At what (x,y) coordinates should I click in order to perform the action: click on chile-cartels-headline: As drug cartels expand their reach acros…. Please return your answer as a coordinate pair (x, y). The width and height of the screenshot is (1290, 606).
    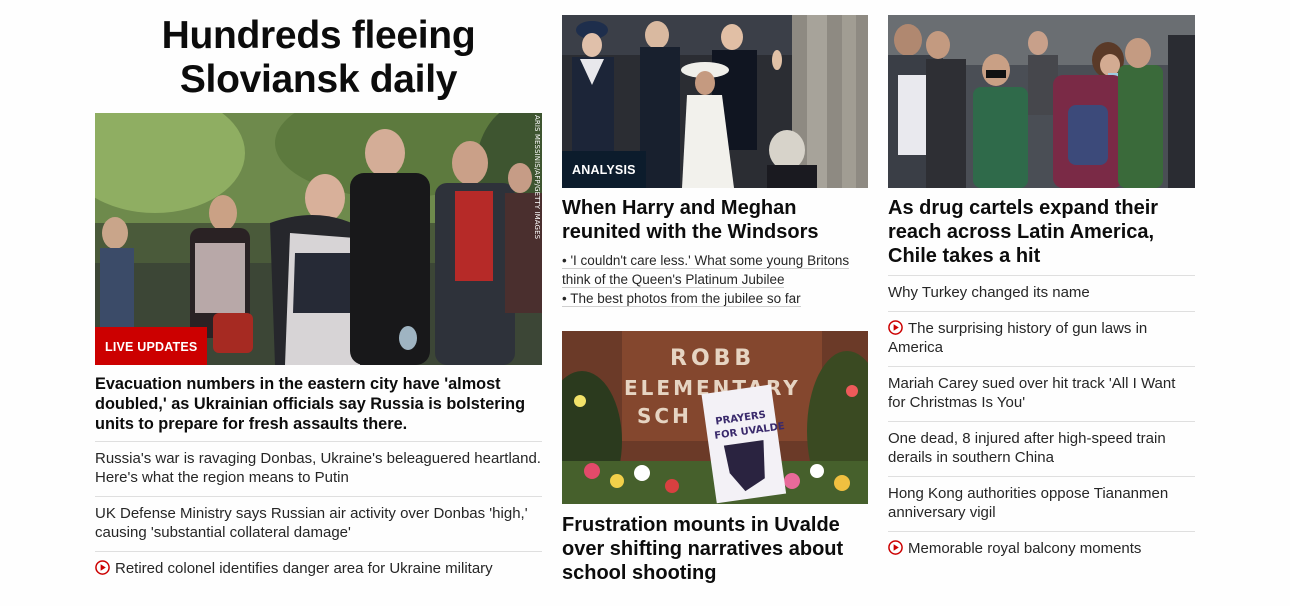
    Looking at the image, I should click on (1041, 232).